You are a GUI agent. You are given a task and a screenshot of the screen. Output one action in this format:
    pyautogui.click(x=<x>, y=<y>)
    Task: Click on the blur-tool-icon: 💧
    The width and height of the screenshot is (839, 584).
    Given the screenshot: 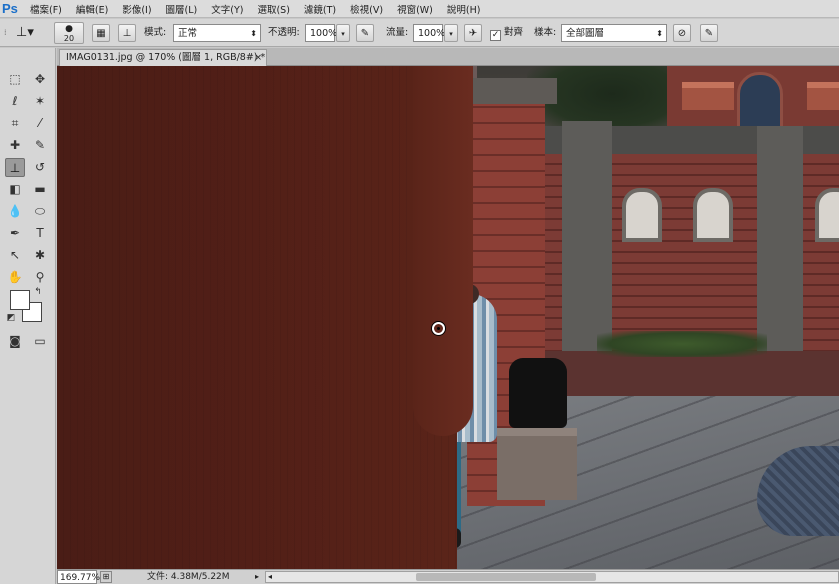 What is the action you would take?
    pyautogui.click(x=15, y=211)
    